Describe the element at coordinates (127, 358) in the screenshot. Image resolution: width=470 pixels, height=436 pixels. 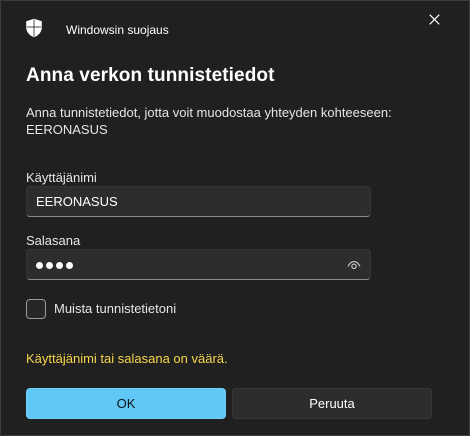
I see `error-message: Käyttäjänimi tai salasana on väärä.` at that location.